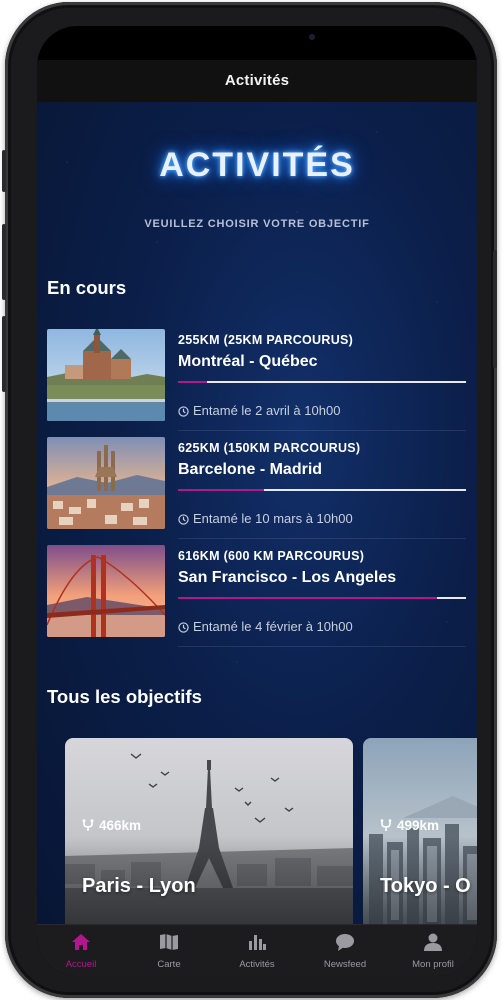  I want to click on tab-label: Newsfeed, so click(345, 964).